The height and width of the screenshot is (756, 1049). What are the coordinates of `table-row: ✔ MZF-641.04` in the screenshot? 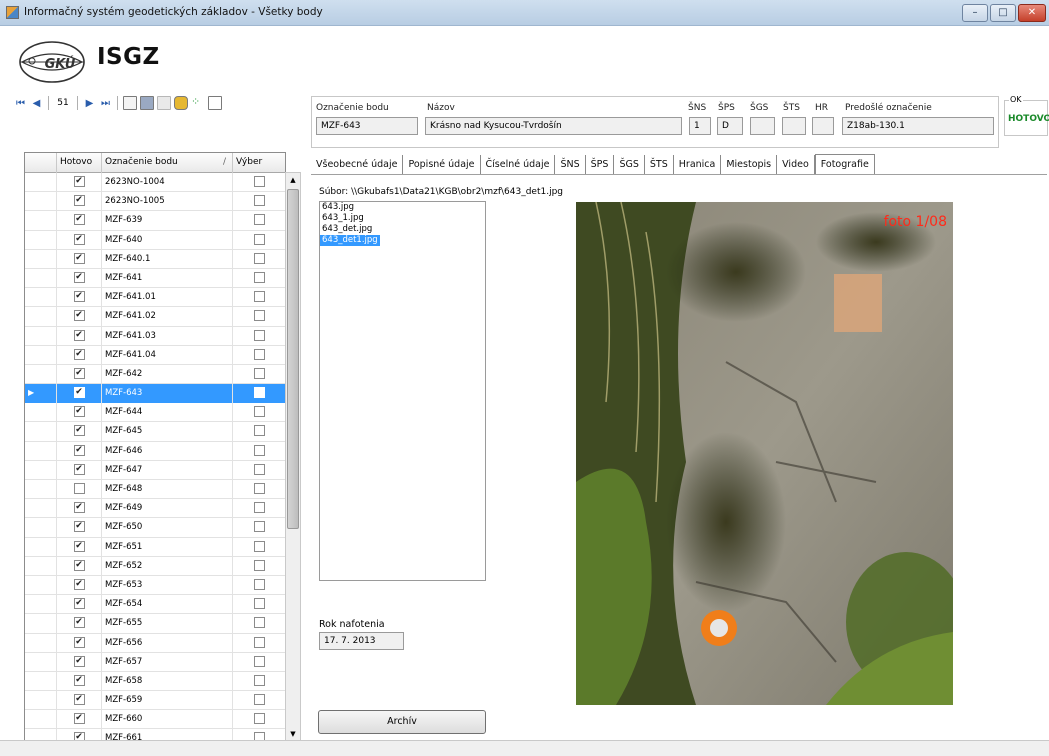 It's located at (155, 355).